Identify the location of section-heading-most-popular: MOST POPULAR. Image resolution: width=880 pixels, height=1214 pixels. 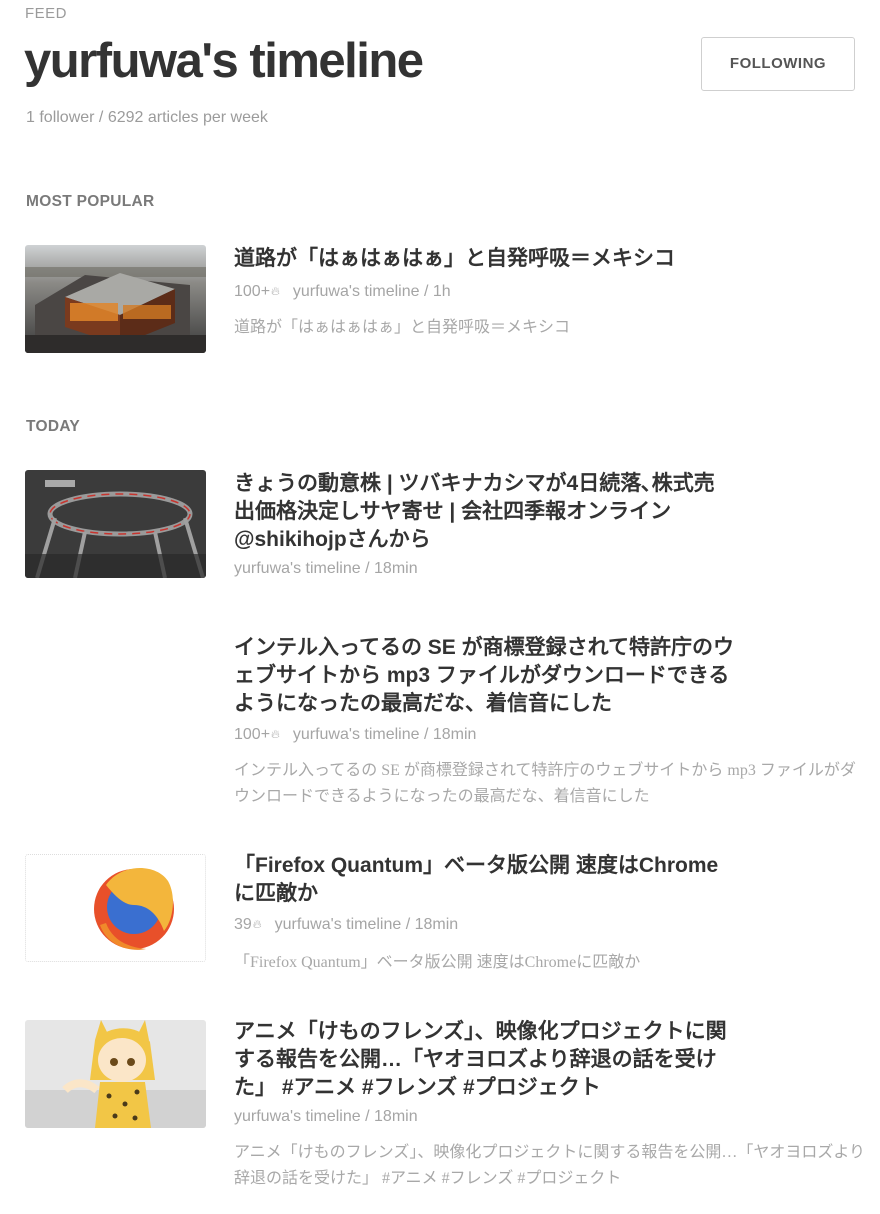
(90, 201).